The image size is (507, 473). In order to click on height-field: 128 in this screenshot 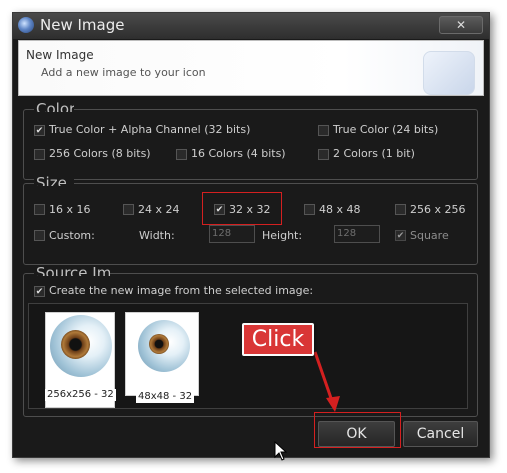, I will do `click(357, 234)`.